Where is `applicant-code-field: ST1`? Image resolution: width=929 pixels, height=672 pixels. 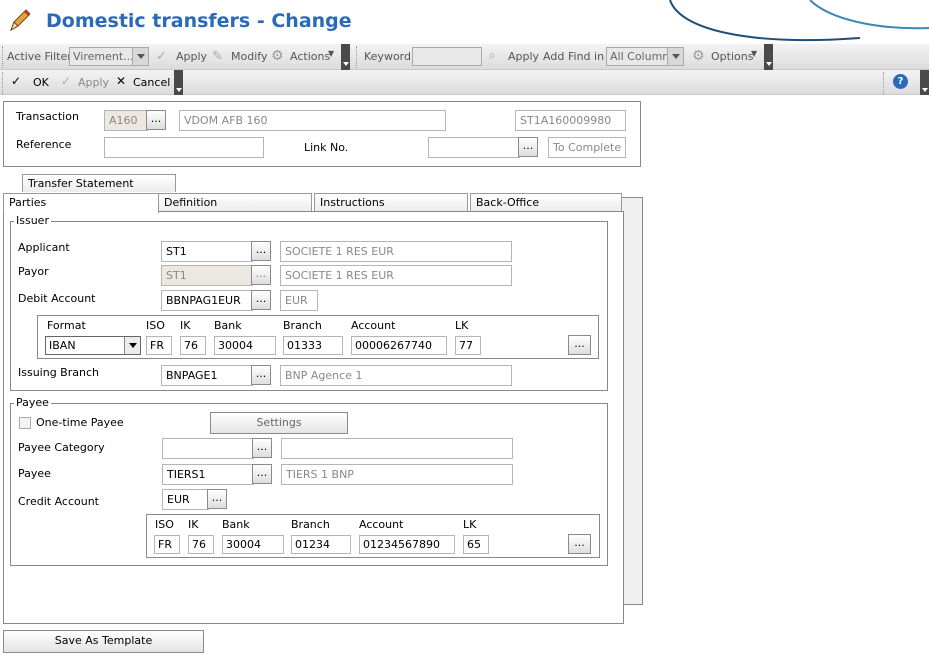
applicant-code-field: ST1 is located at coordinates (207, 251).